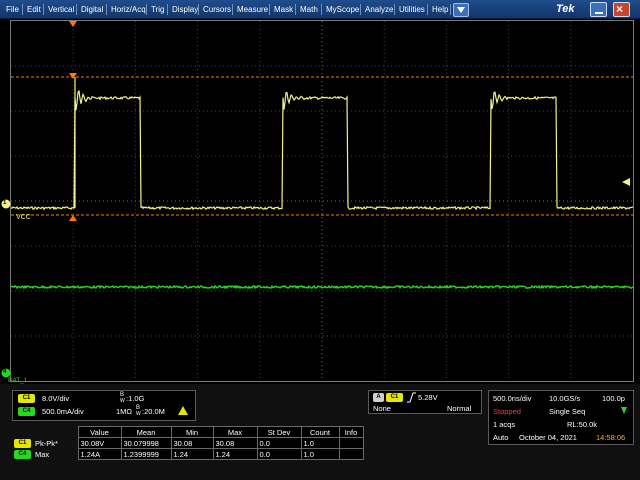  Describe the element at coordinates (192, 443) in the screenshot. I see `meas1-min: 30.08` at that location.